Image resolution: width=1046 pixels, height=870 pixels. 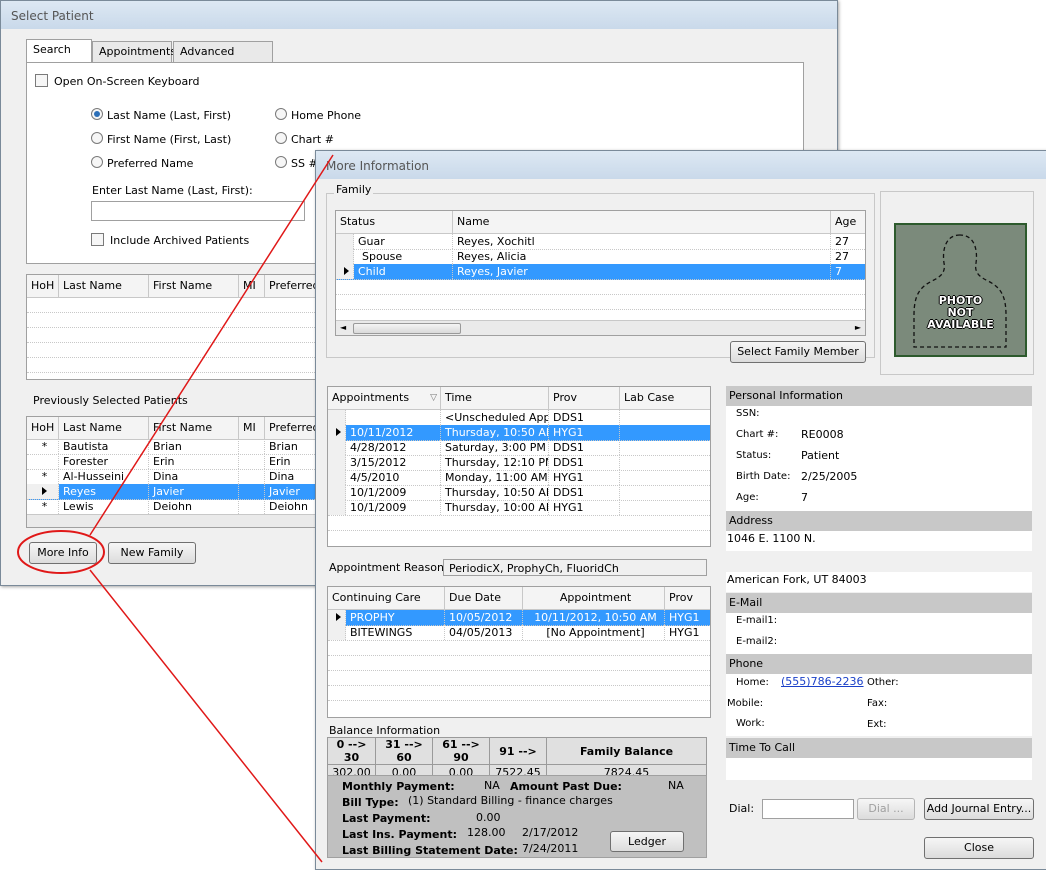 What do you see at coordinates (177, 492) in the screenshot?
I see `table-row-selected: Reyes Javier Javier` at bounding box center [177, 492].